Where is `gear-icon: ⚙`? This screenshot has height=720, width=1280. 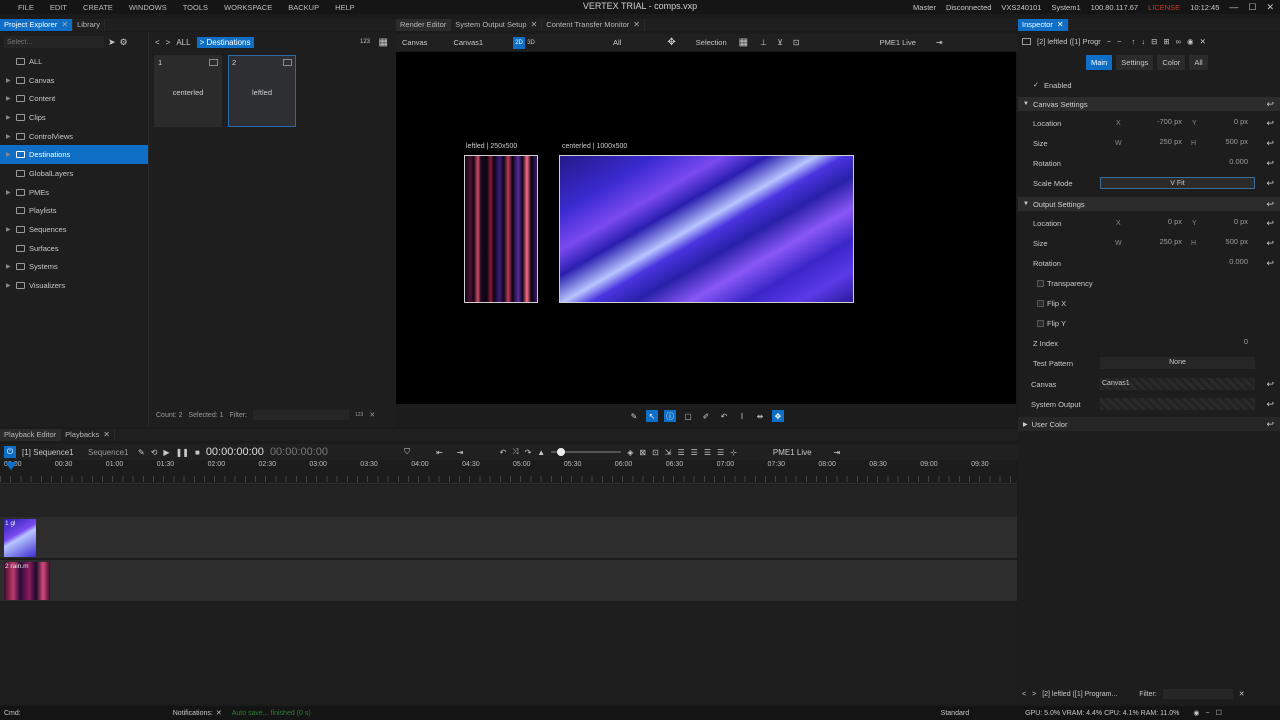 gear-icon: ⚙ is located at coordinates (124, 42).